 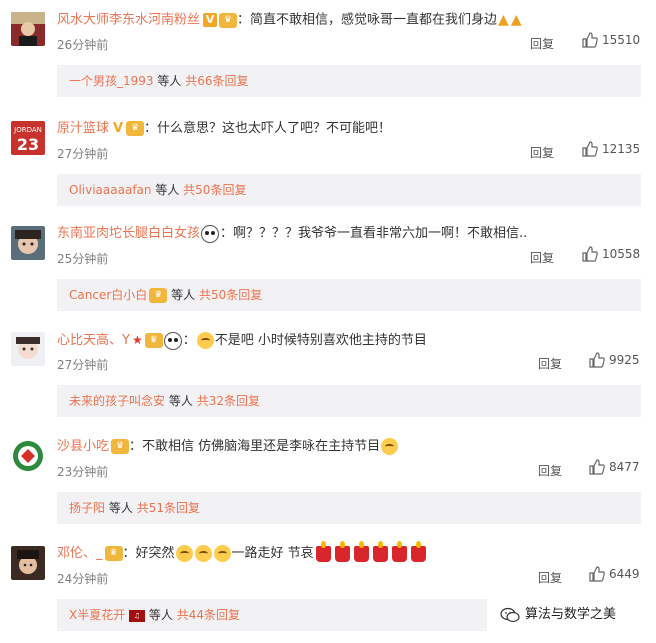 I want to click on username: 原汁篮球, so click(x=83, y=128).